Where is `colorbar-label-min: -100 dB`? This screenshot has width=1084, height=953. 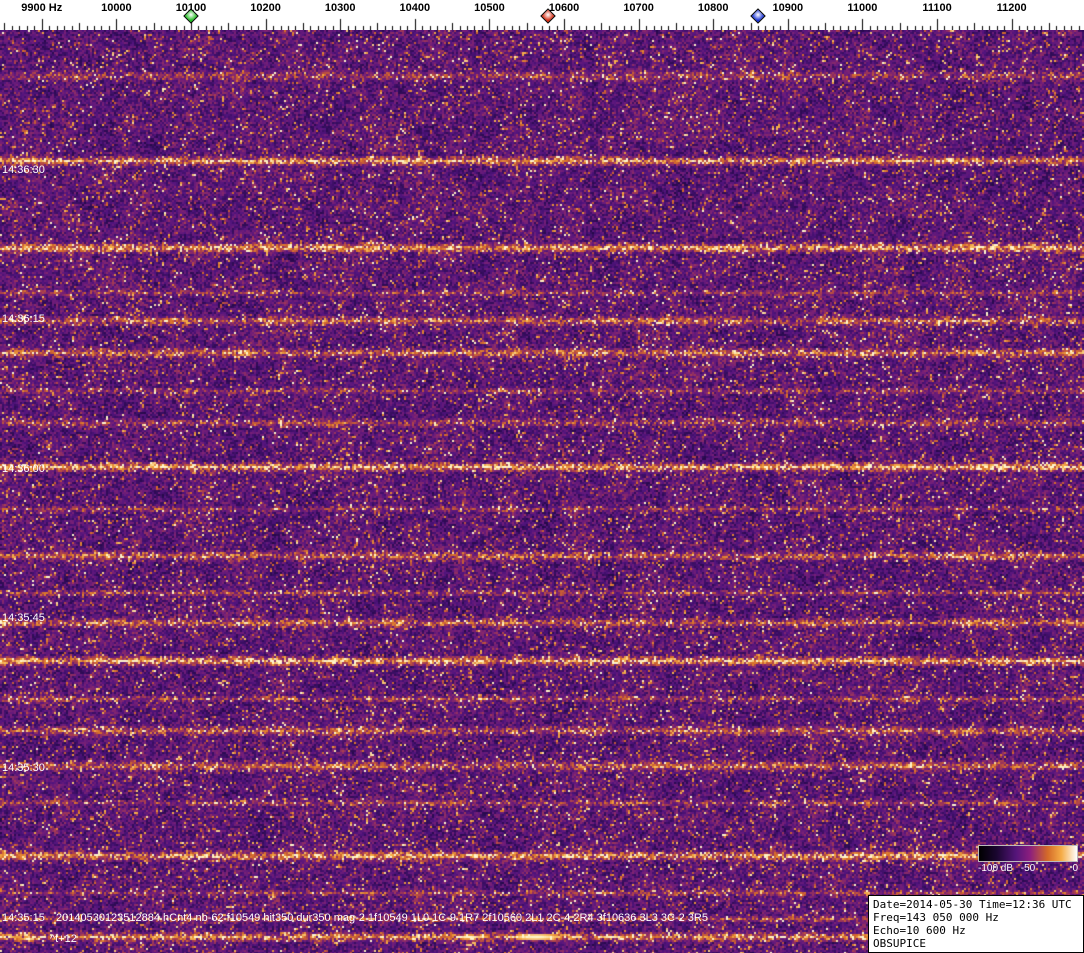
colorbar-label-min: -100 dB is located at coordinates (996, 868).